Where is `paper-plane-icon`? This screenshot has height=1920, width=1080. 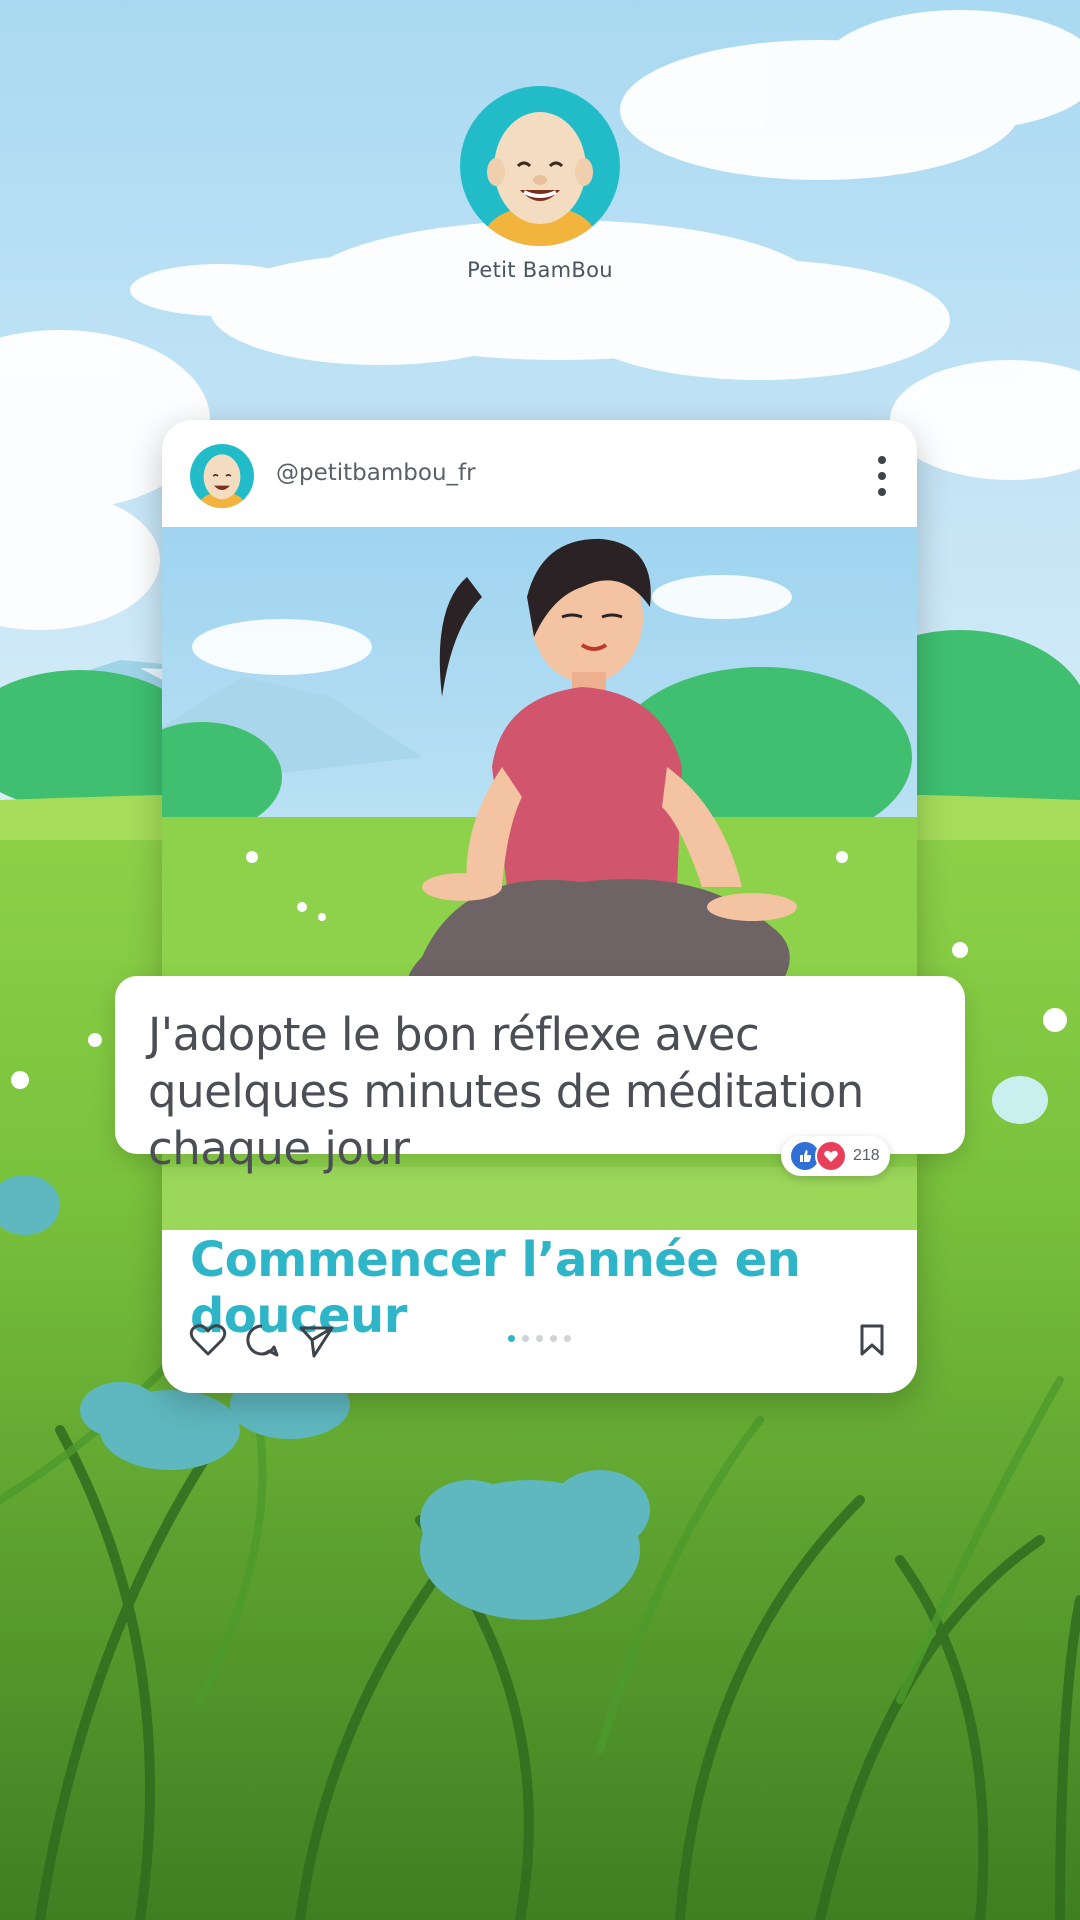 paper-plane-icon is located at coordinates (316, 1340).